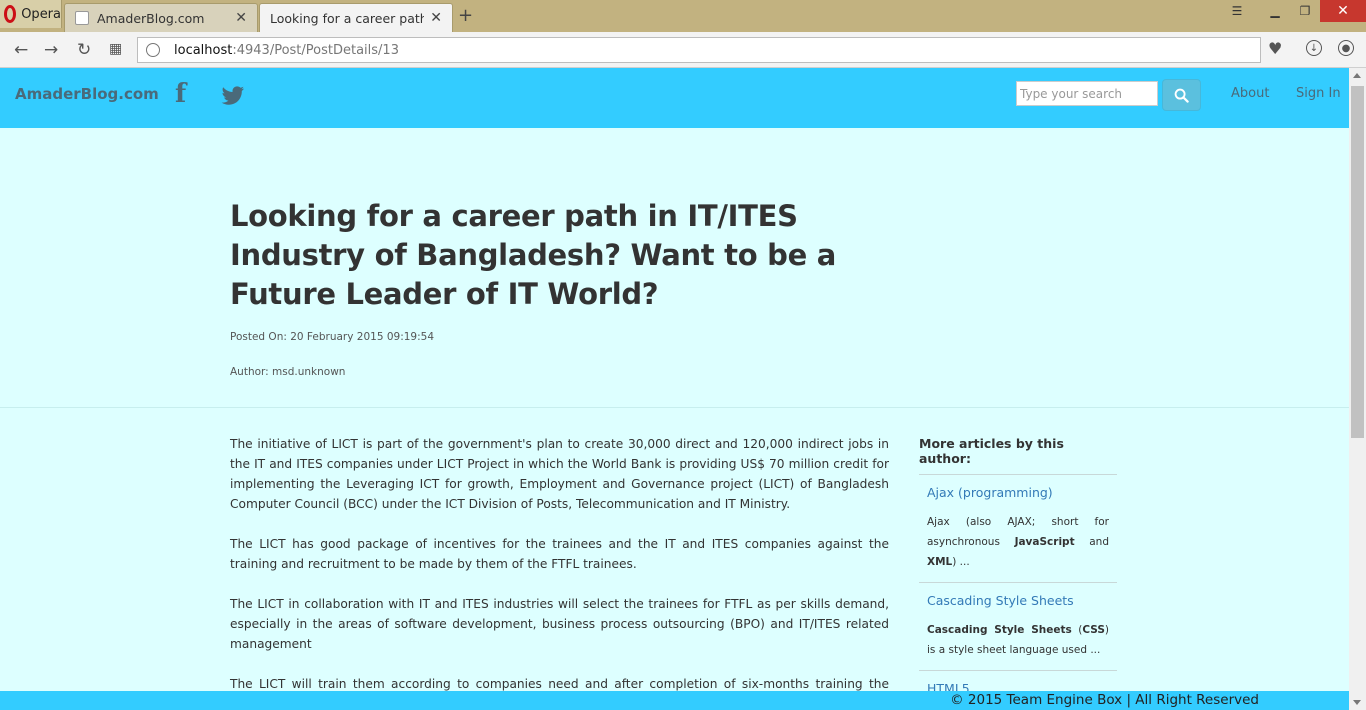 The width and height of the screenshot is (1366, 710). Describe the element at coordinates (153, 50) in the screenshot. I see `site-info-icon` at that location.